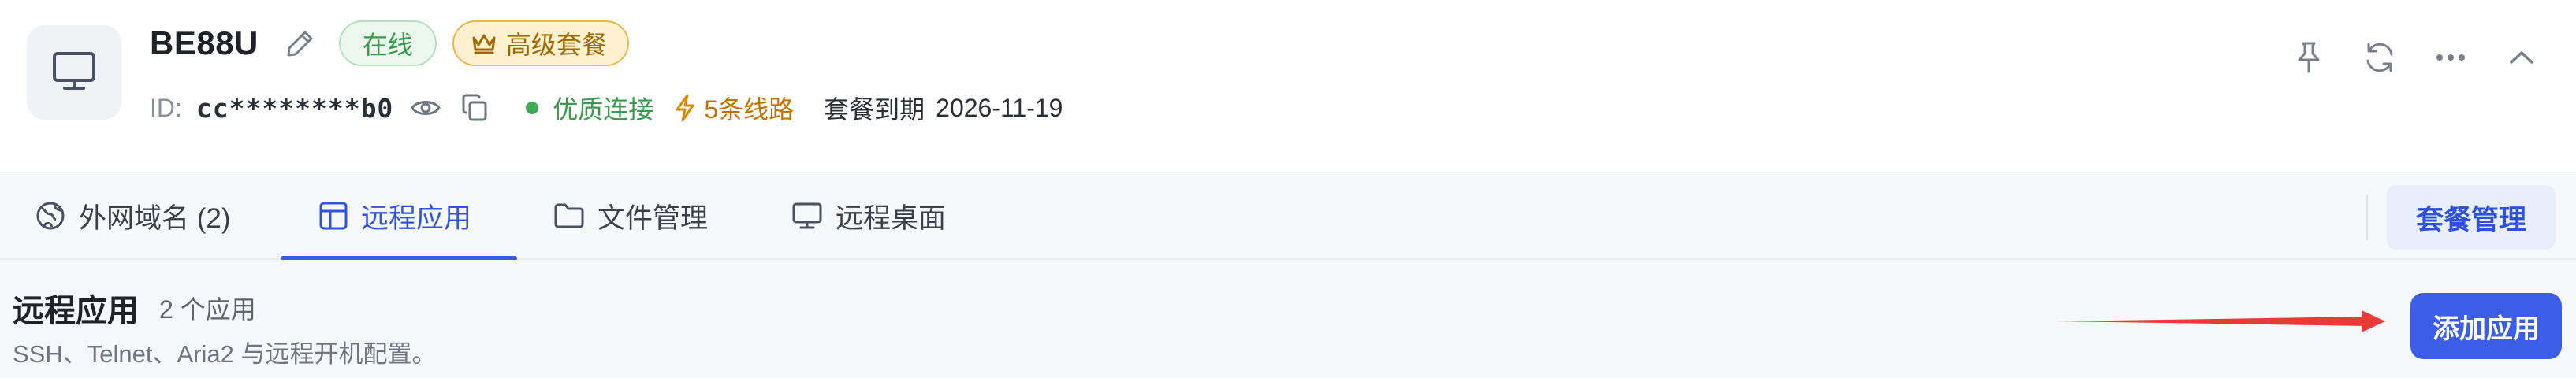 This screenshot has height=378, width=2576. I want to click on lightning-icon, so click(685, 108).